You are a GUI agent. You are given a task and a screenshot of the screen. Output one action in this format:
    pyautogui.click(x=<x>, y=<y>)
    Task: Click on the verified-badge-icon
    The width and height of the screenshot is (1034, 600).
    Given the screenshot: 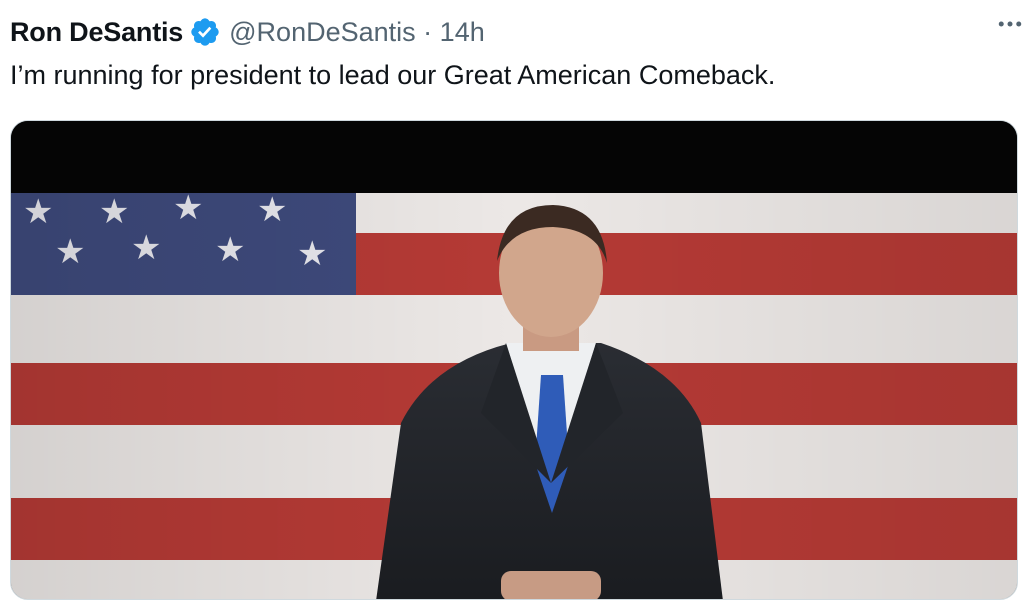 What is the action you would take?
    pyautogui.click(x=205, y=32)
    